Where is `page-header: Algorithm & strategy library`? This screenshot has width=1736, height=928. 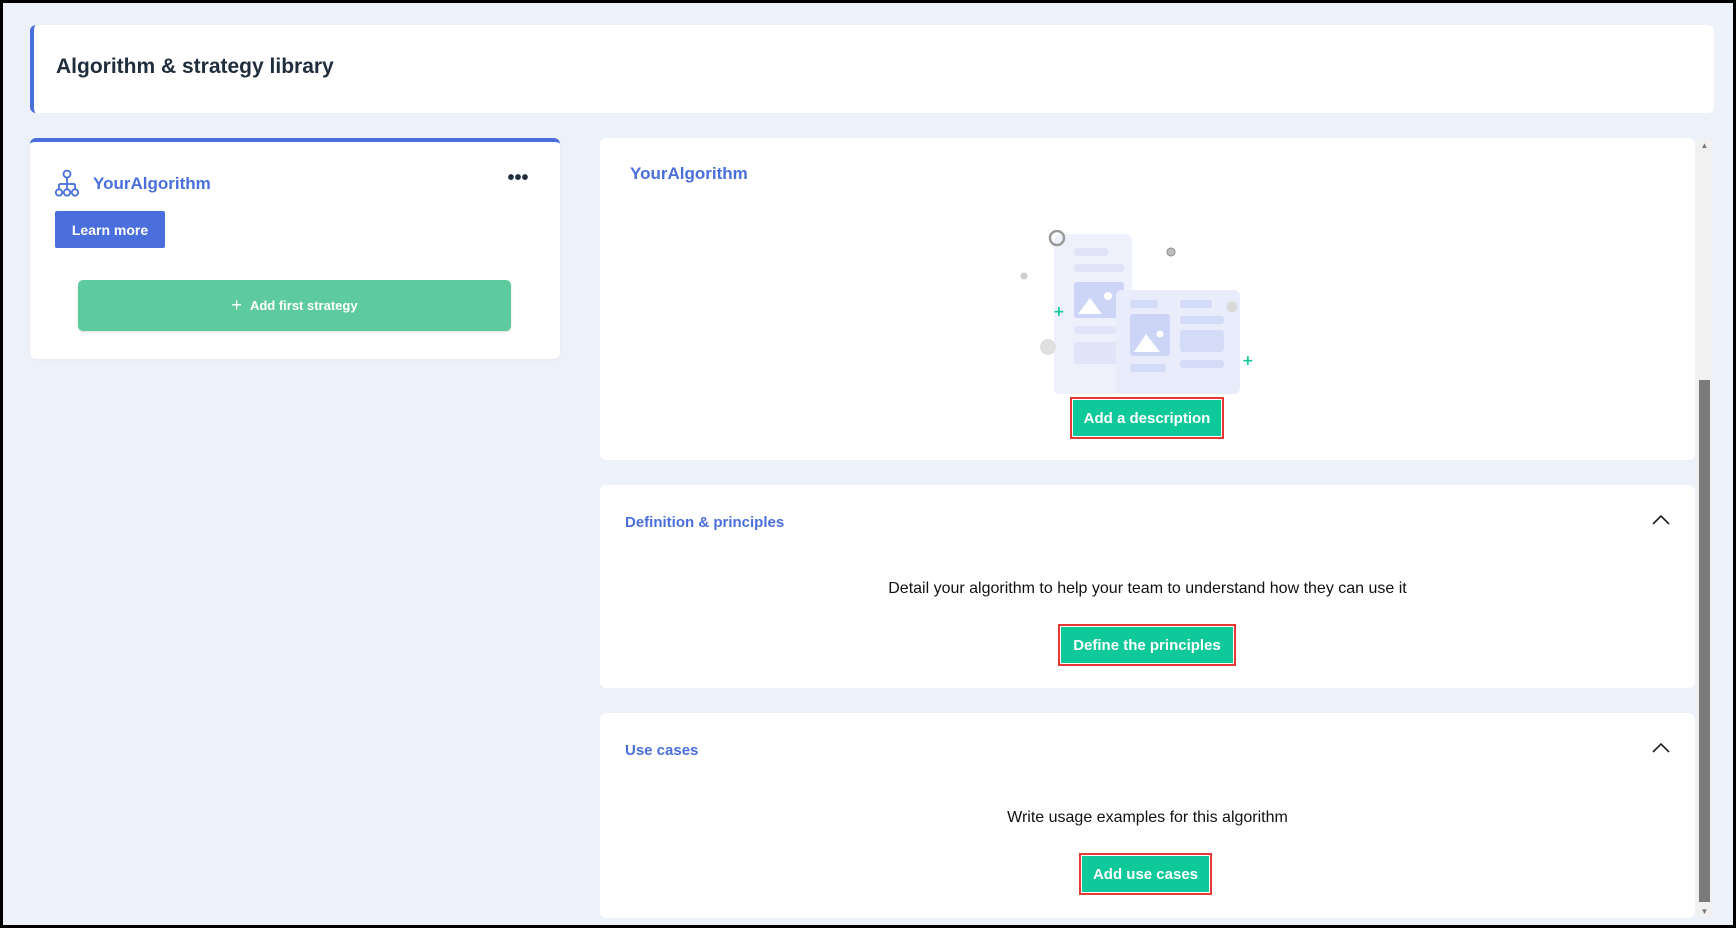
page-header: Algorithm & strategy library is located at coordinates (872, 69).